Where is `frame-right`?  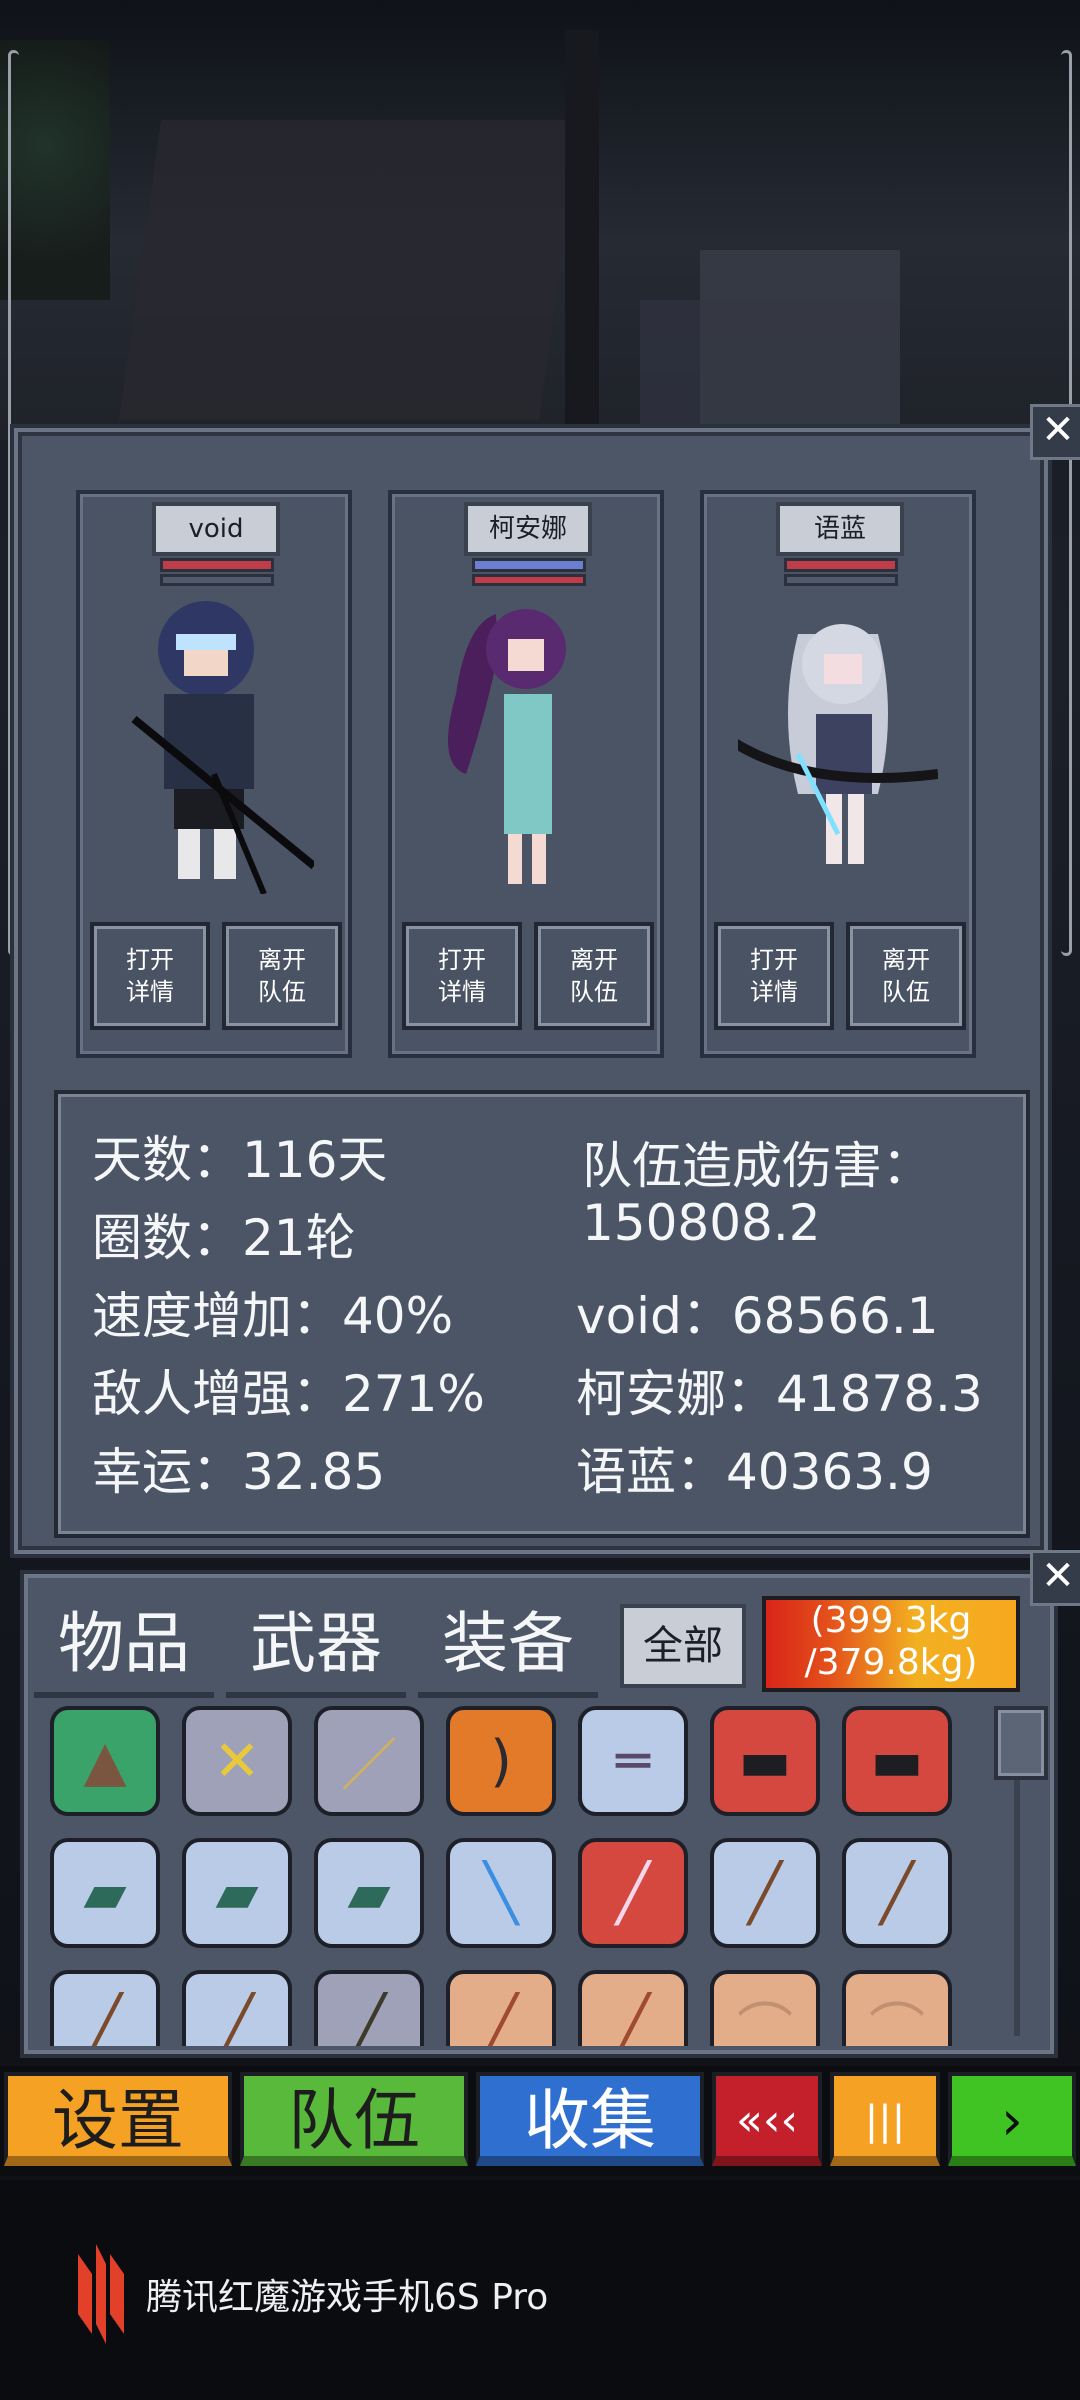
frame-right is located at coordinates (1066, 503).